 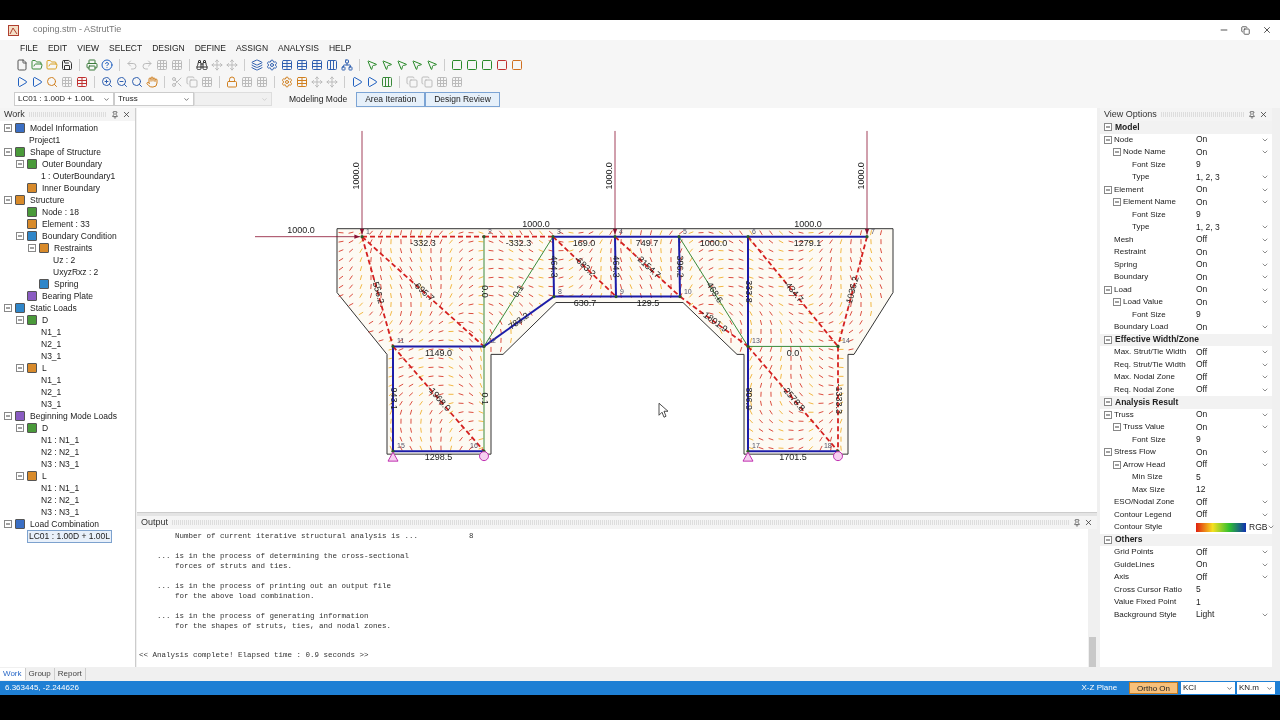 I want to click on zoom-out-icon, so click(x=122, y=81).